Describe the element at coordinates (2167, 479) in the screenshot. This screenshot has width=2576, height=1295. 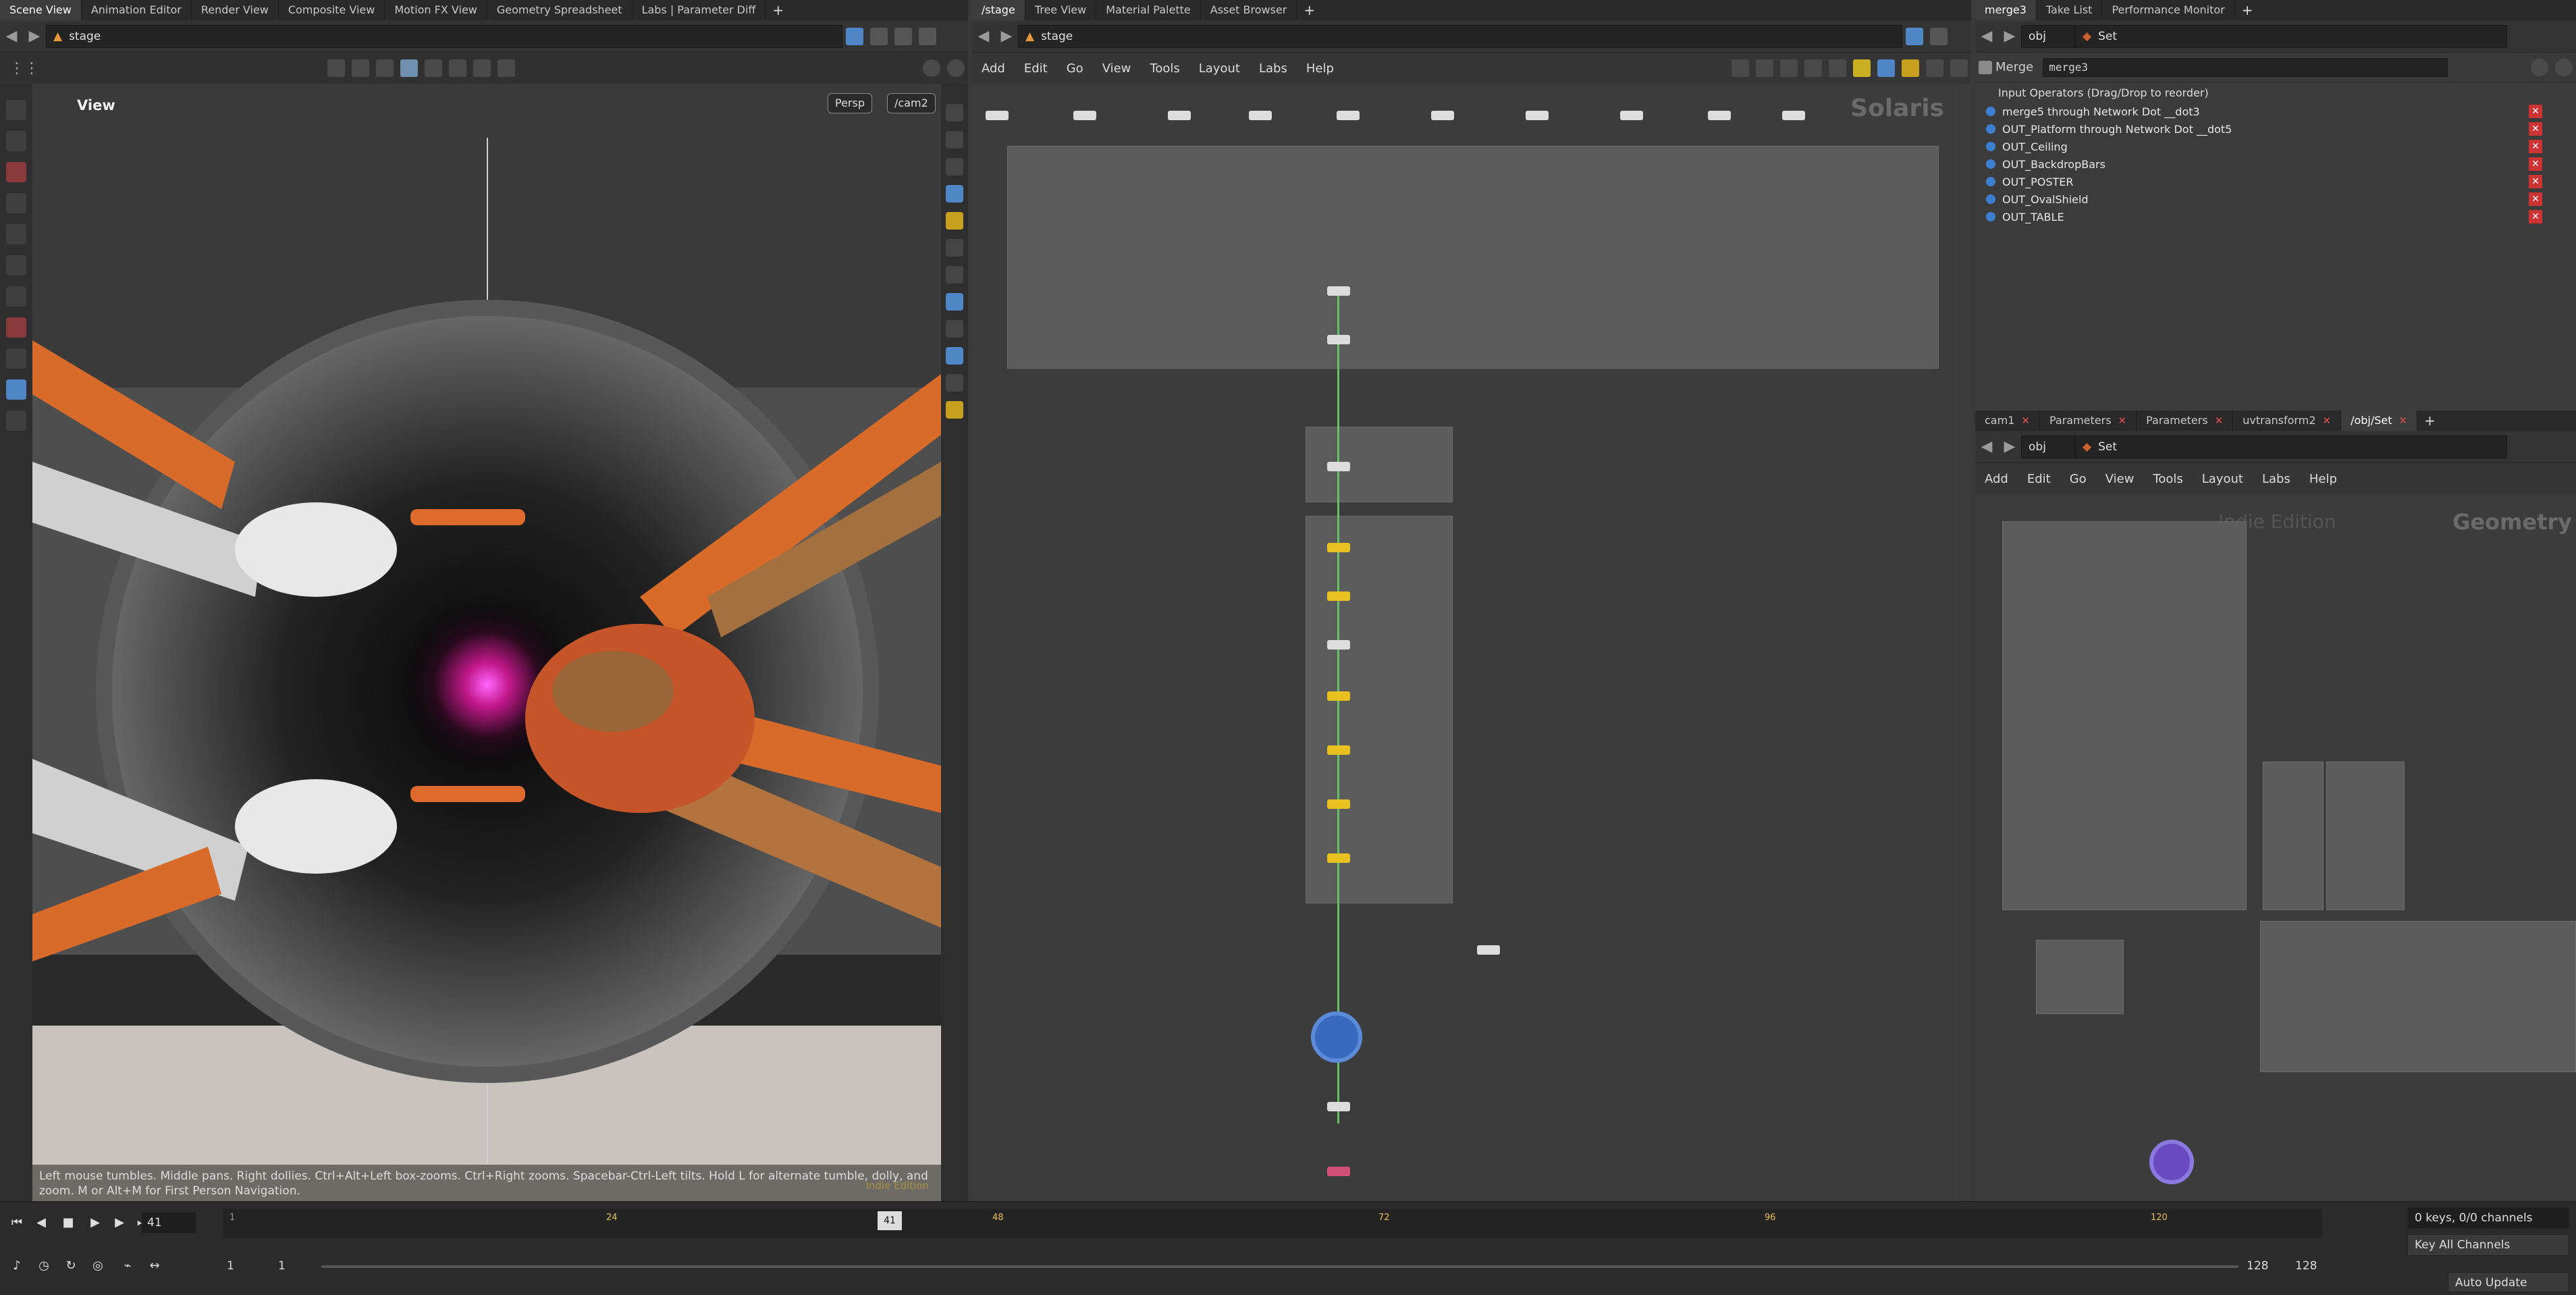
I see `menu-tools: Tools` at that location.